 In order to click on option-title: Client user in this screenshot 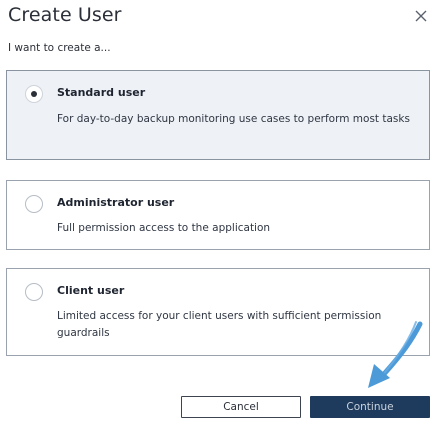, I will do `click(91, 290)`.